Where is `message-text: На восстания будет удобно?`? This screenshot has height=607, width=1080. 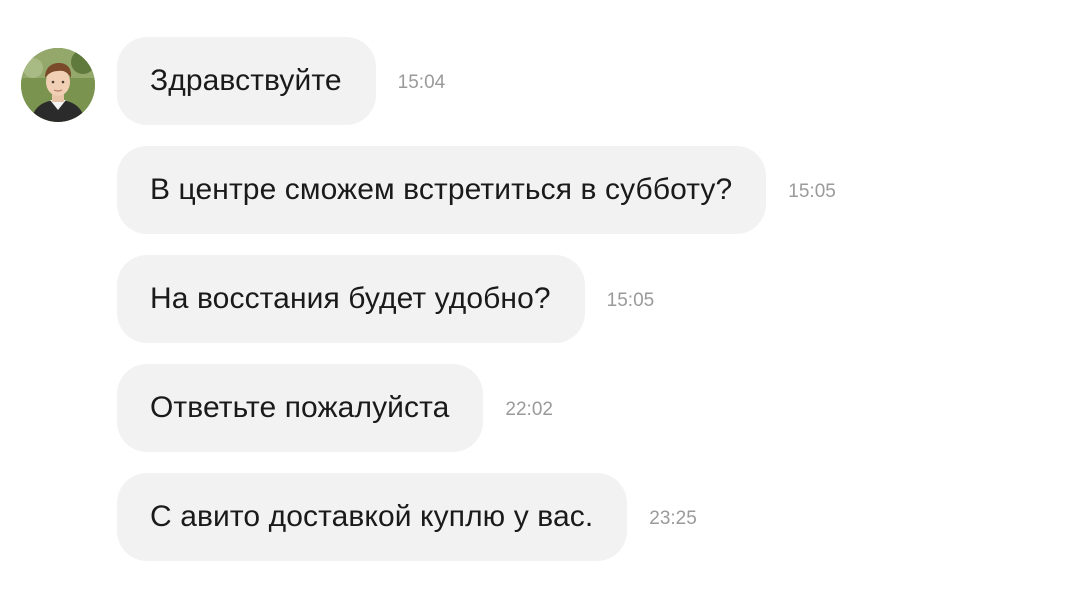
message-text: На восстания будет удобно? is located at coordinates (350, 298).